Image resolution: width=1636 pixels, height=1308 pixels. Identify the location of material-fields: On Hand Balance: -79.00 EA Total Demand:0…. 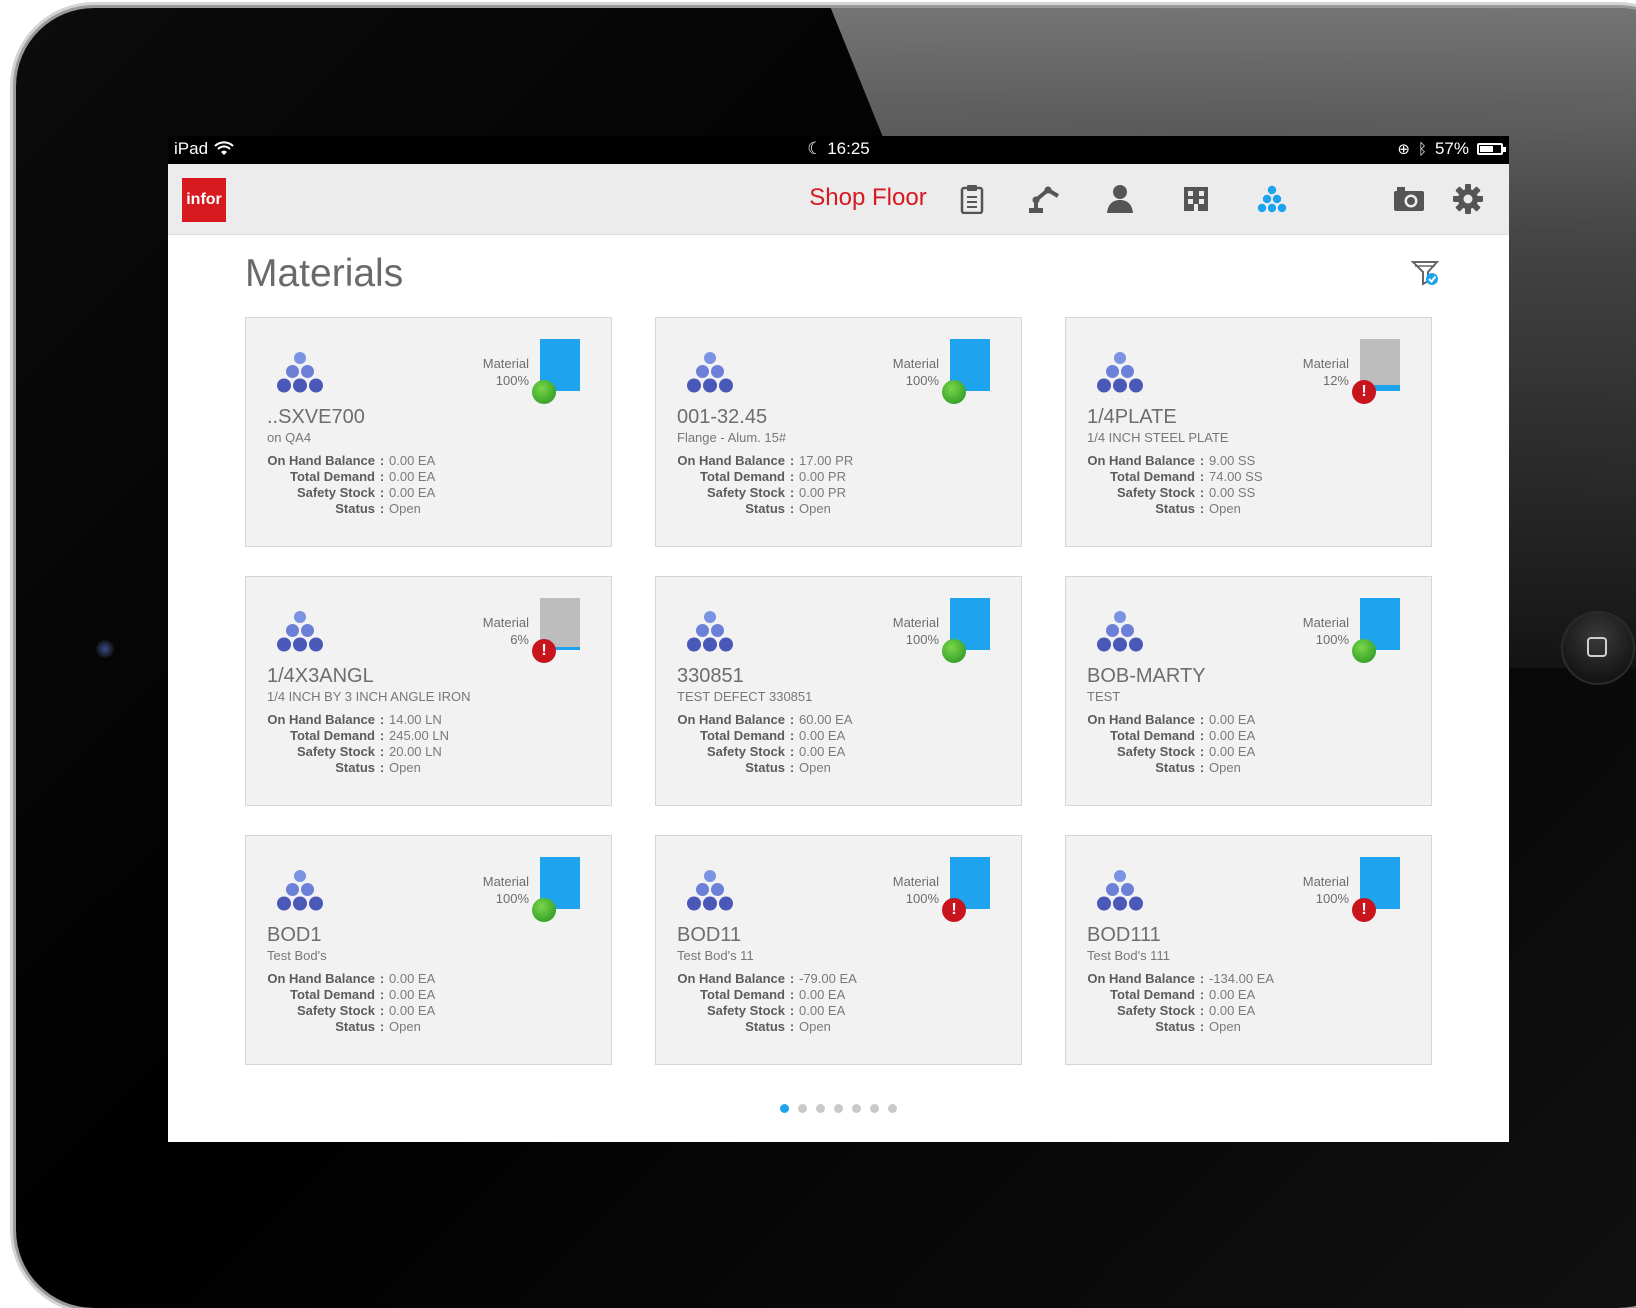
(767, 1003).